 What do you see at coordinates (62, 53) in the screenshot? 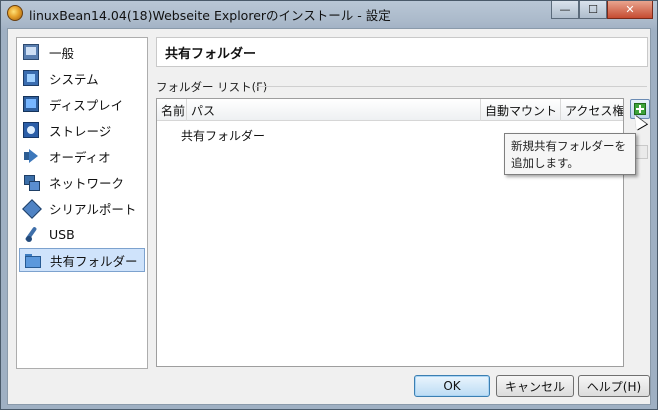
I see `sidebar-item-label: 一般` at bounding box center [62, 53].